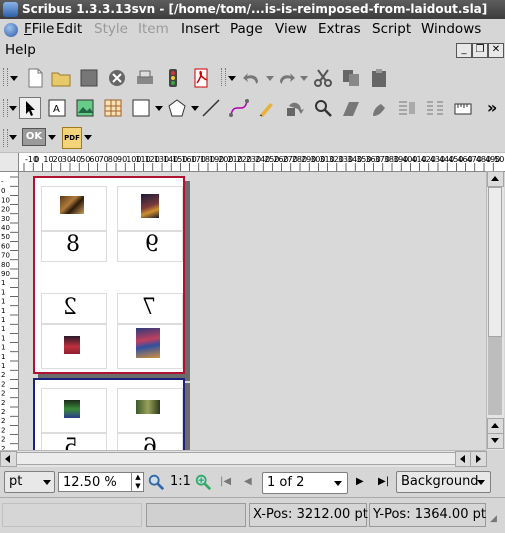  I want to click on cut-icon, so click(323, 78).